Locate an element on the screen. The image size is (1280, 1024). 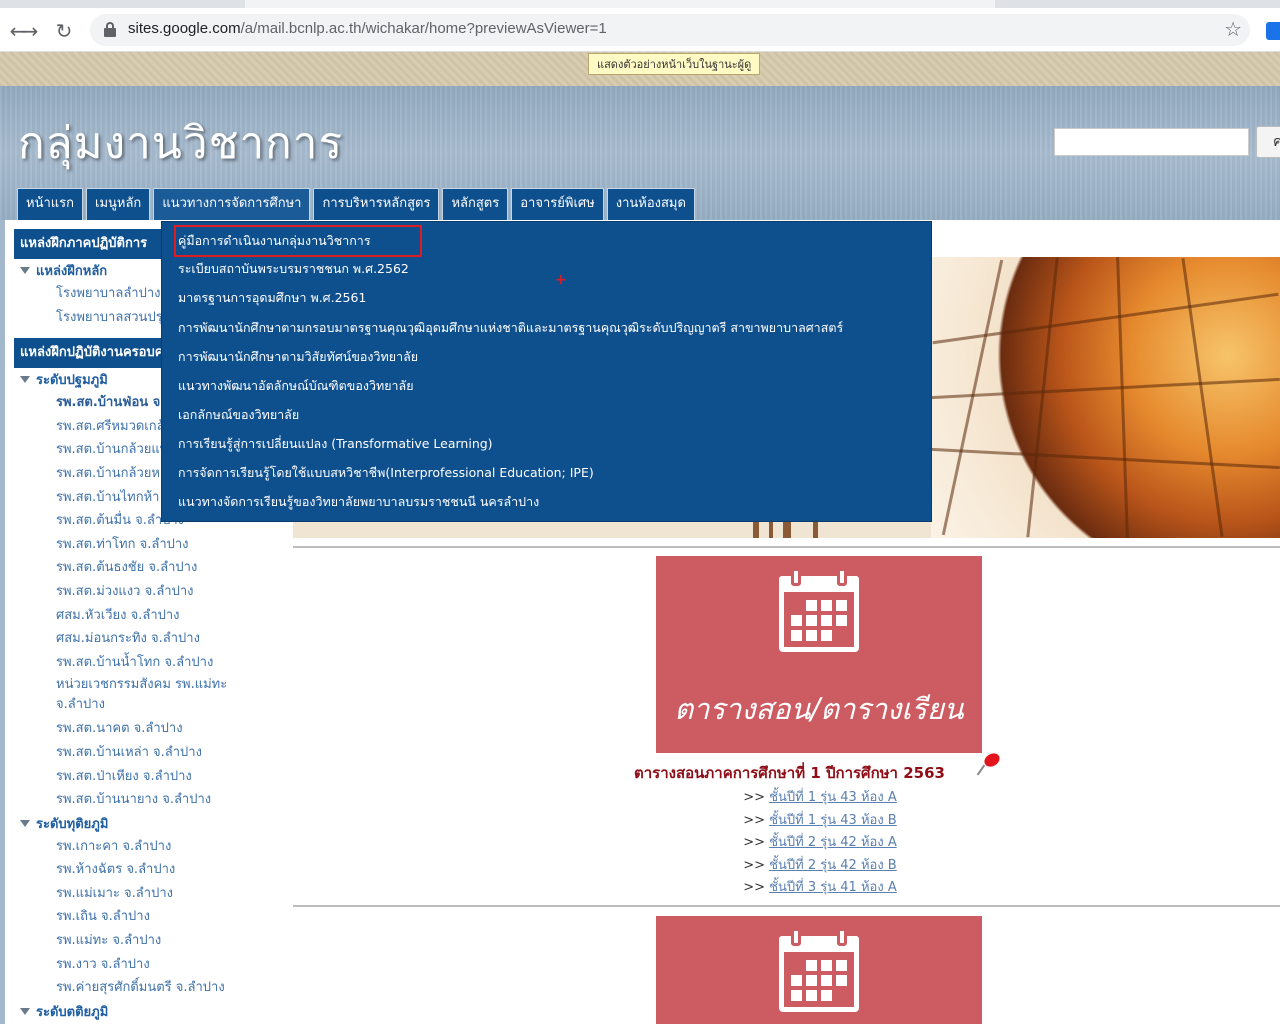
sidebar-link: ศสม.หัวเวียง จ.ลำปาง is located at coordinates (143, 616).